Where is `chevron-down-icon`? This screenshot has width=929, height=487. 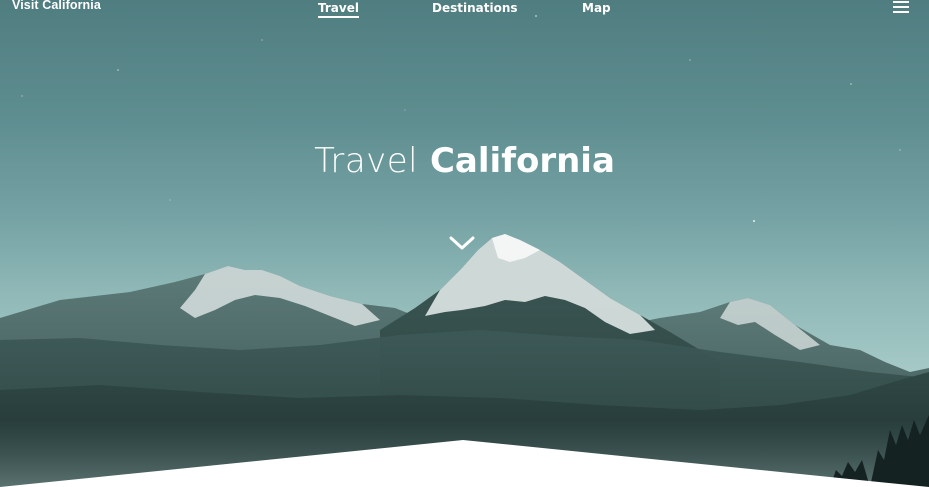 chevron-down-icon is located at coordinates (462, 243).